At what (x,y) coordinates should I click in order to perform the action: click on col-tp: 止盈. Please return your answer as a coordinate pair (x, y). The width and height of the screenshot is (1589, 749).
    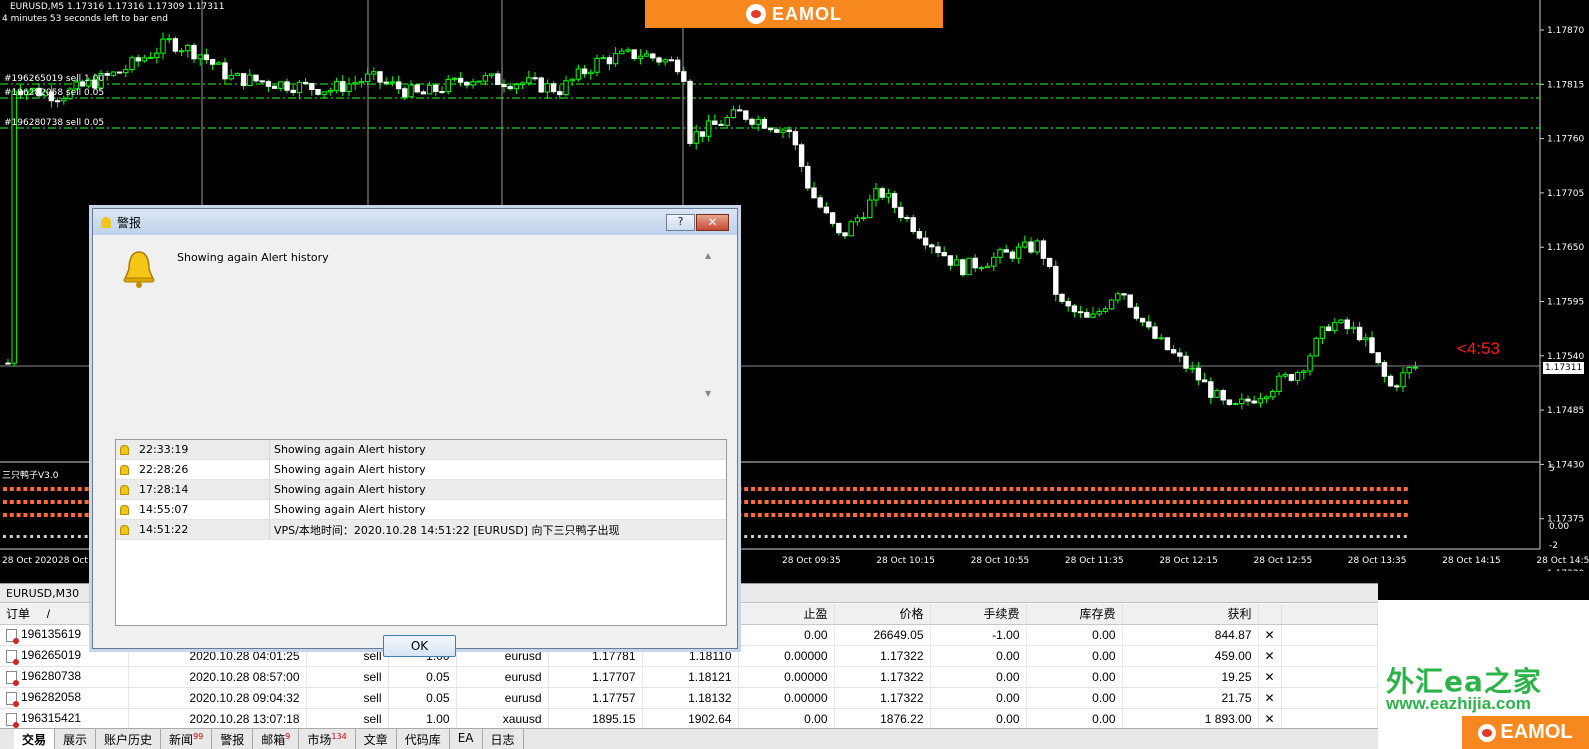
    Looking at the image, I should click on (786, 614).